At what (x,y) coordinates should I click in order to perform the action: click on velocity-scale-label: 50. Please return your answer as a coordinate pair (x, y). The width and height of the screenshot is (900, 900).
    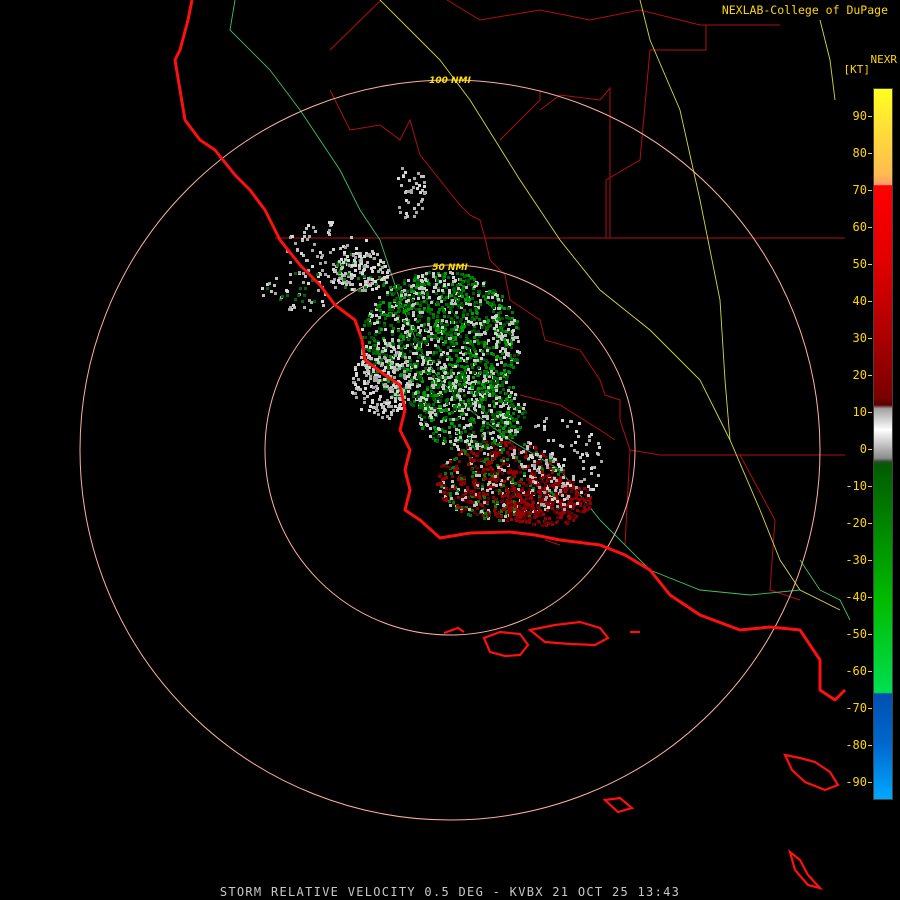
    Looking at the image, I should click on (859, 264).